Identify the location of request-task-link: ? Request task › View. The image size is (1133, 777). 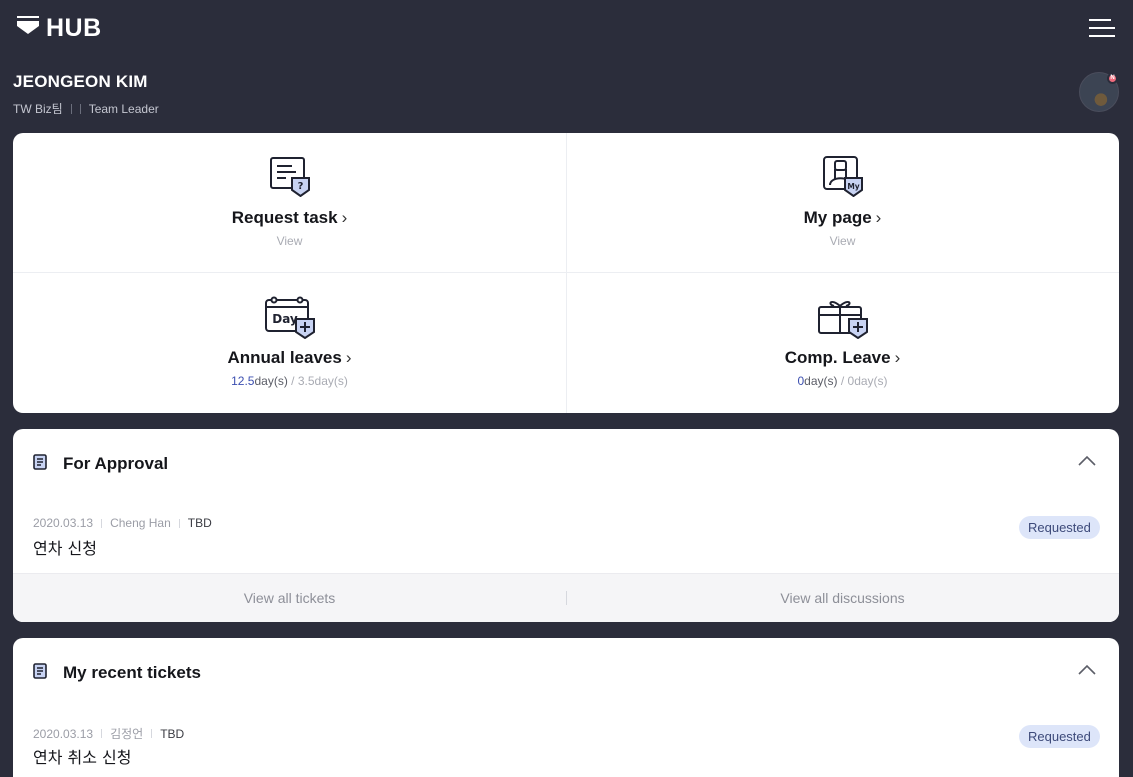
(289, 203).